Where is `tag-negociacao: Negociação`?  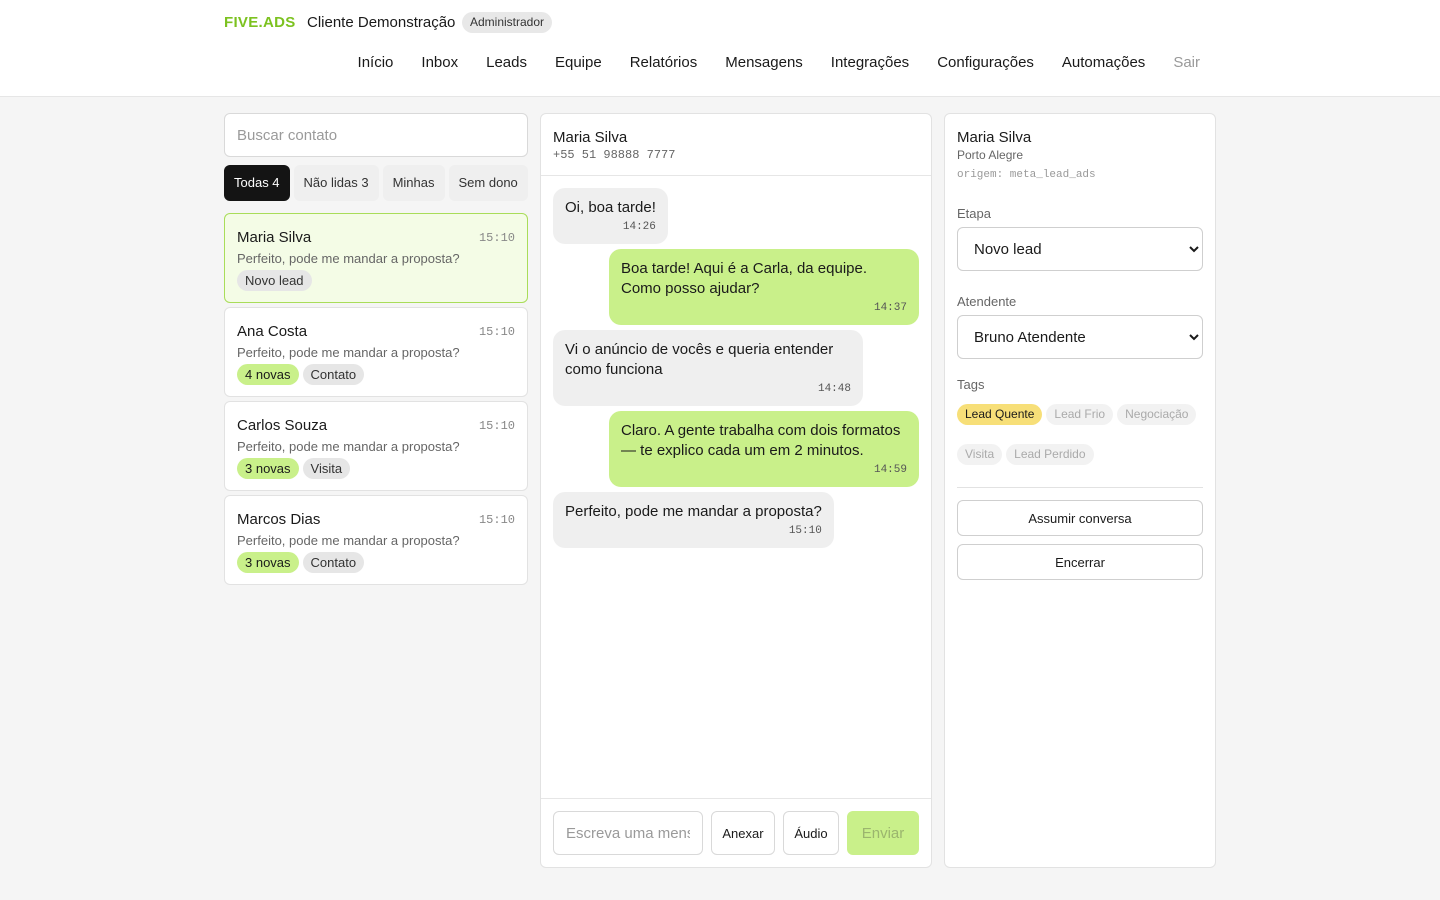 tag-negociacao: Negociação is located at coordinates (1157, 414).